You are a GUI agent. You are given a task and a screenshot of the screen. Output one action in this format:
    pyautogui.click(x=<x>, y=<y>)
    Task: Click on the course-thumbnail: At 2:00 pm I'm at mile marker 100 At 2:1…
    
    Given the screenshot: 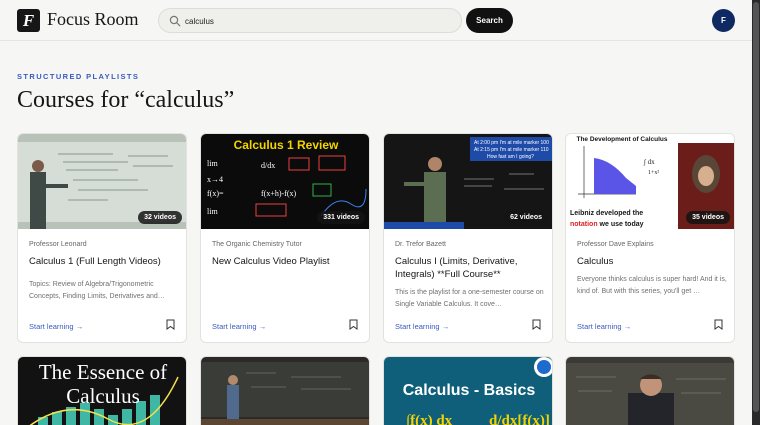 What is the action you would take?
    pyautogui.click(x=468, y=181)
    